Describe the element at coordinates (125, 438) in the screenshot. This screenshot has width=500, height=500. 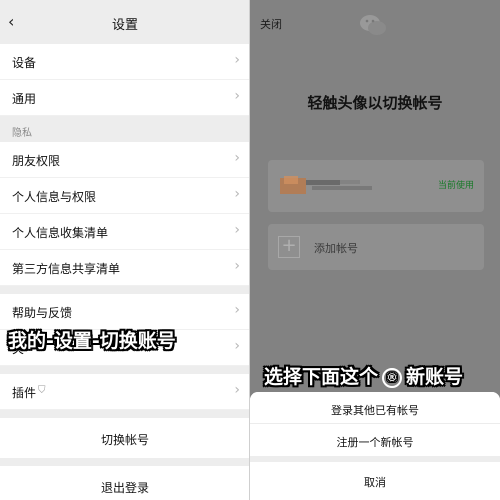
I see `switch-account-button: 切换帐号` at that location.